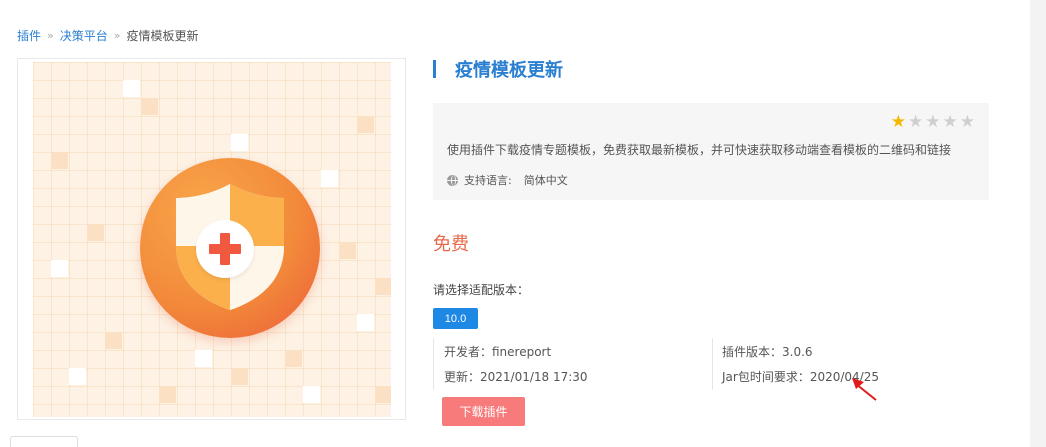 The width and height of the screenshot is (1046, 447). What do you see at coordinates (864, 389) in the screenshot?
I see `annotation-arrow-icon` at bounding box center [864, 389].